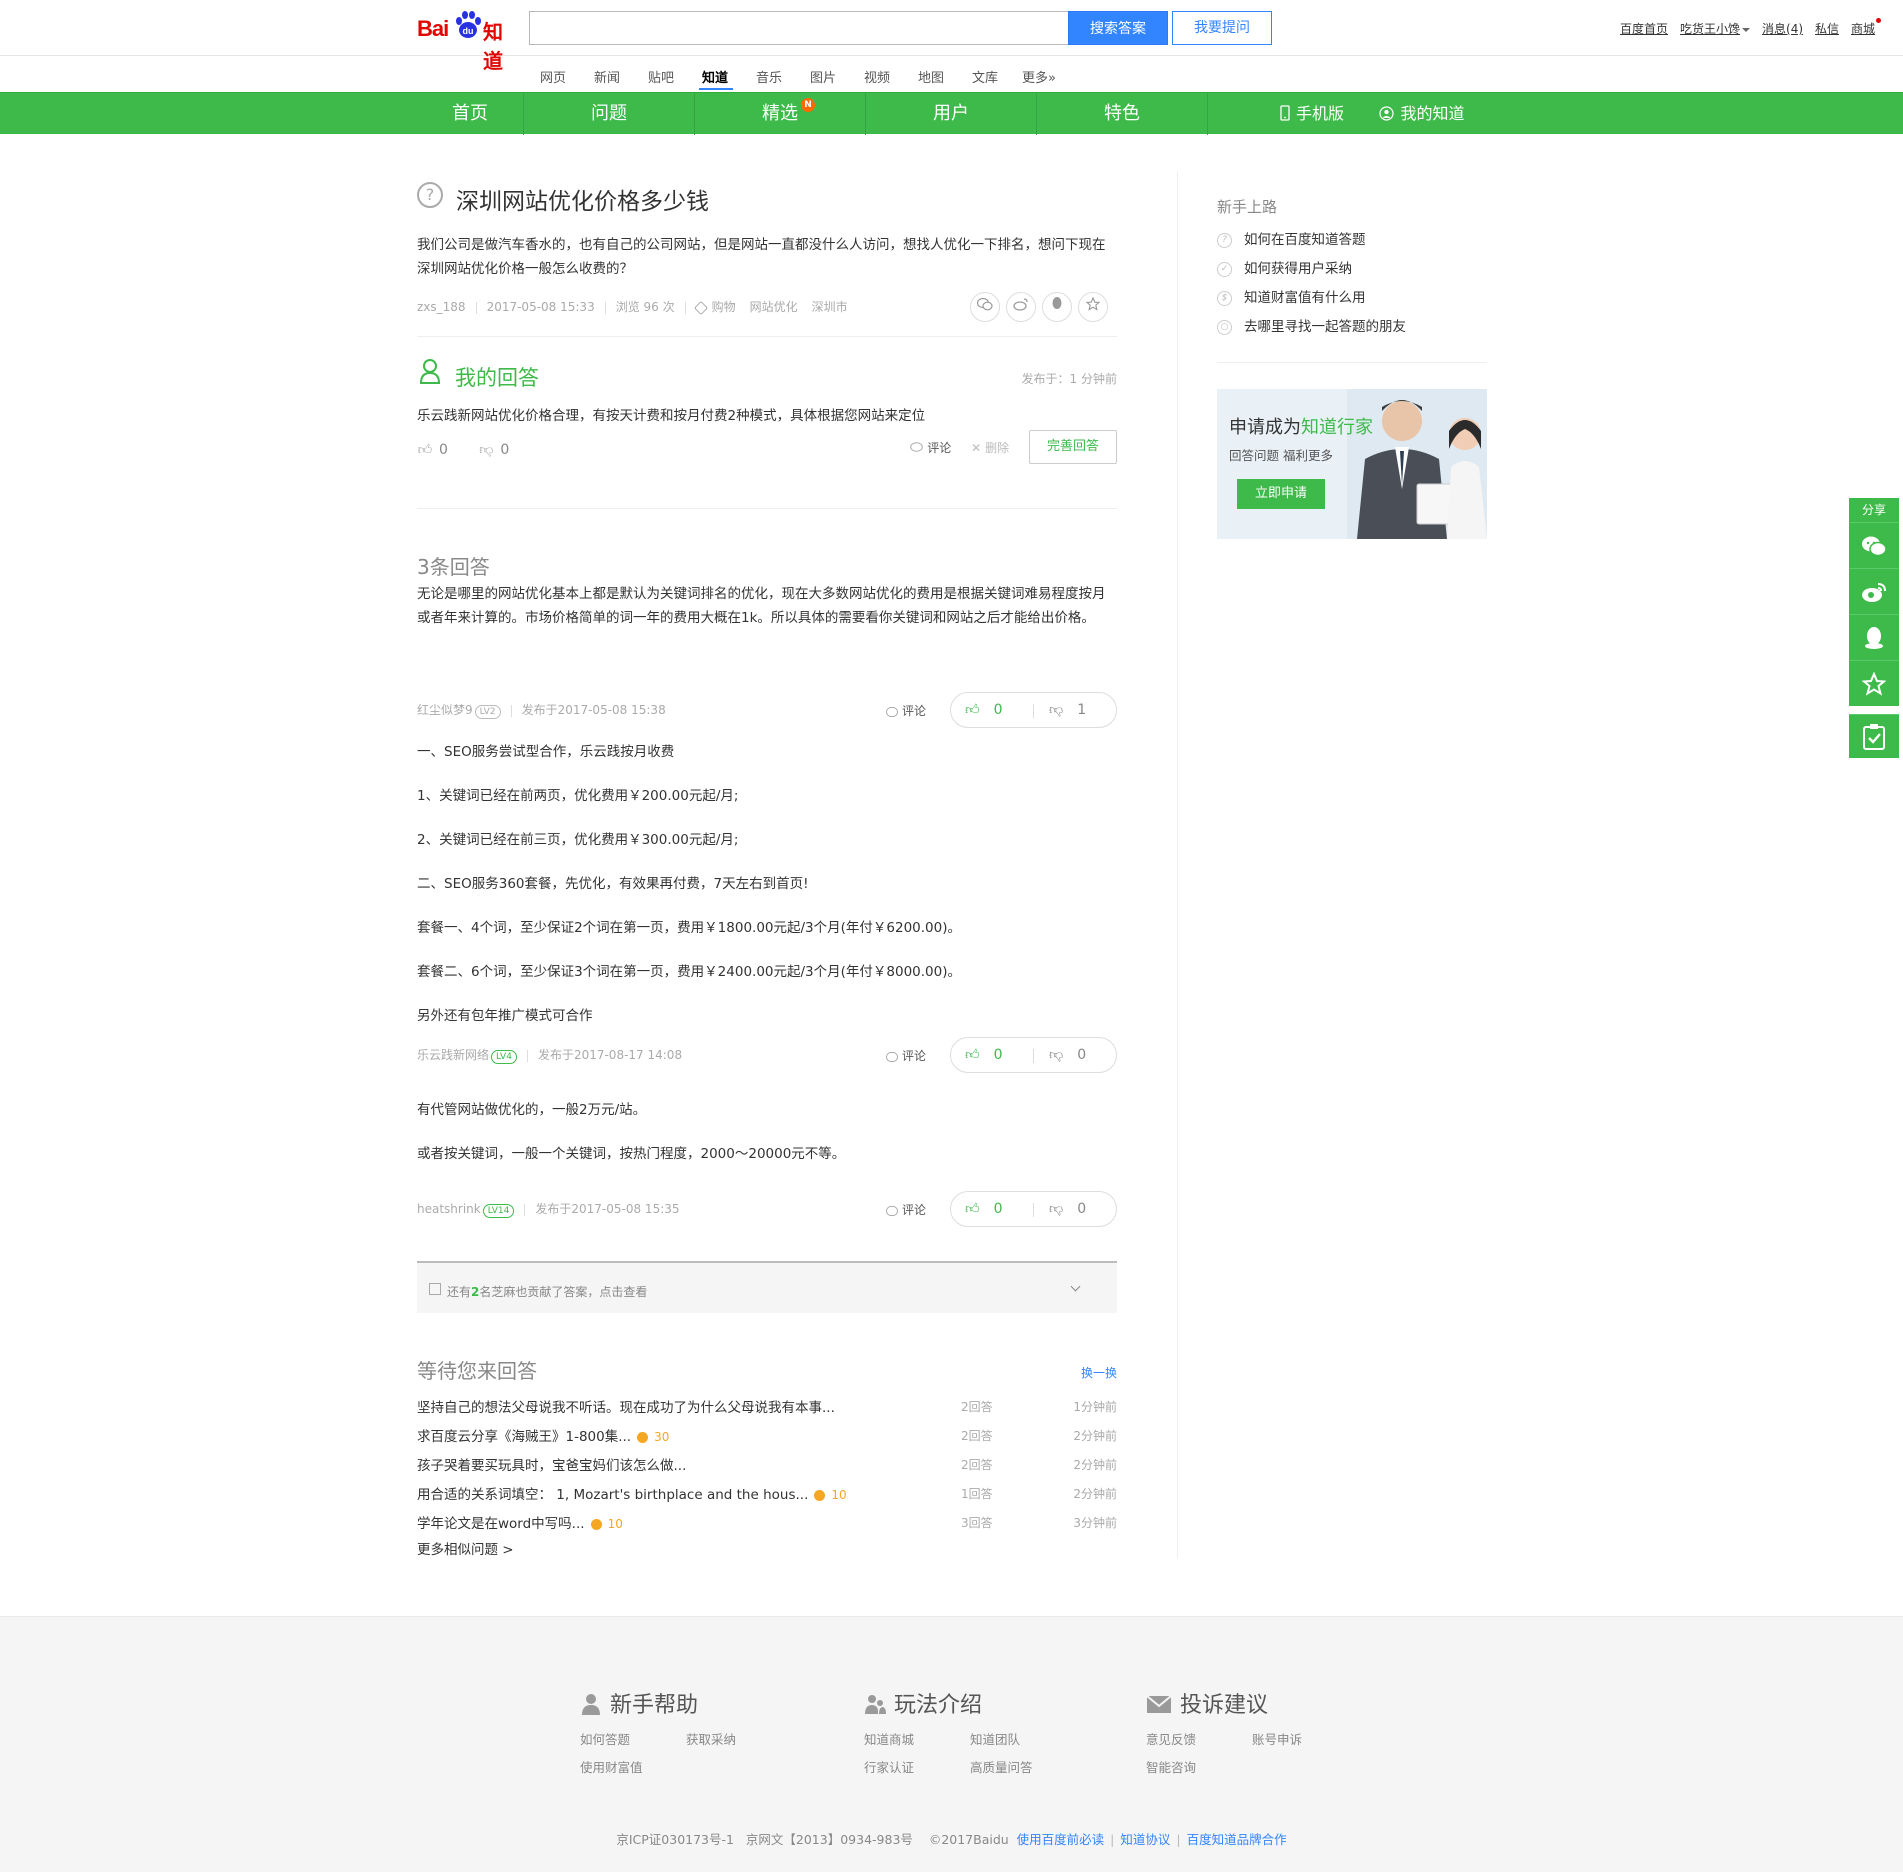 This screenshot has width=1903, height=1872. I want to click on downvote-button: 👎︎ 1, so click(1067, 709).